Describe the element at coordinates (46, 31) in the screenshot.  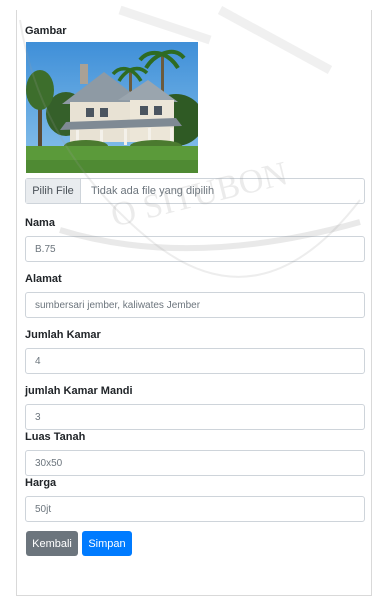
I see `gambar-label: Gambar` at that location.